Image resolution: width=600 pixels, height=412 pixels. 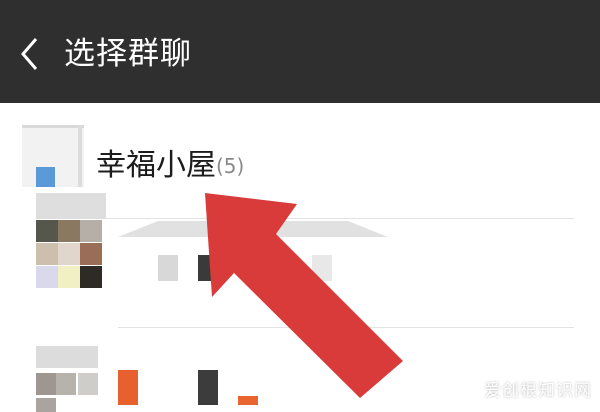 I want to click on group-name-text: 幸福小屋, so click(x=156, y=165).